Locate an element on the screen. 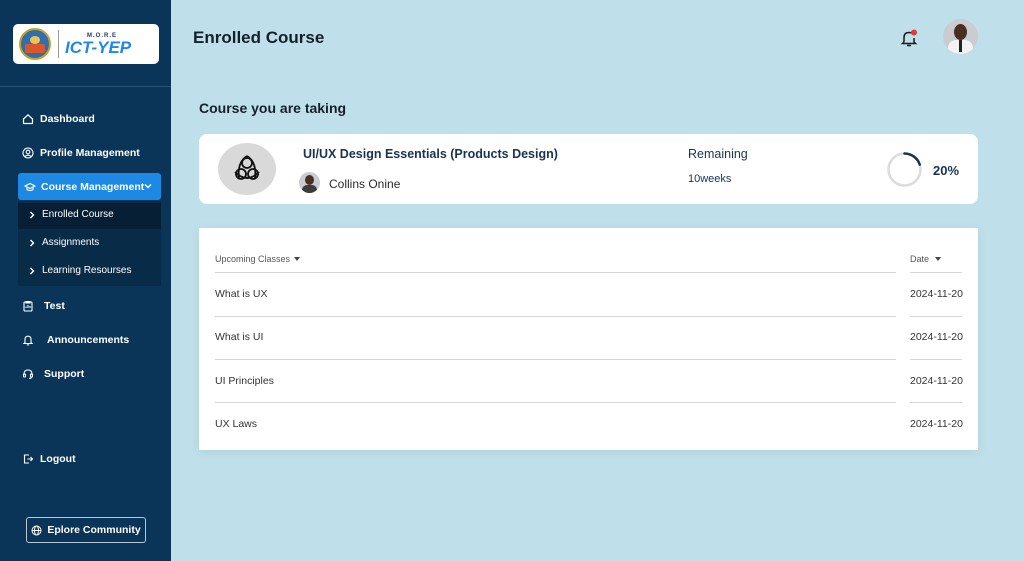 This screenshot has width=1024, height=561. sidebar-item-course-management: Course Management is located at coordinates (89, 186).